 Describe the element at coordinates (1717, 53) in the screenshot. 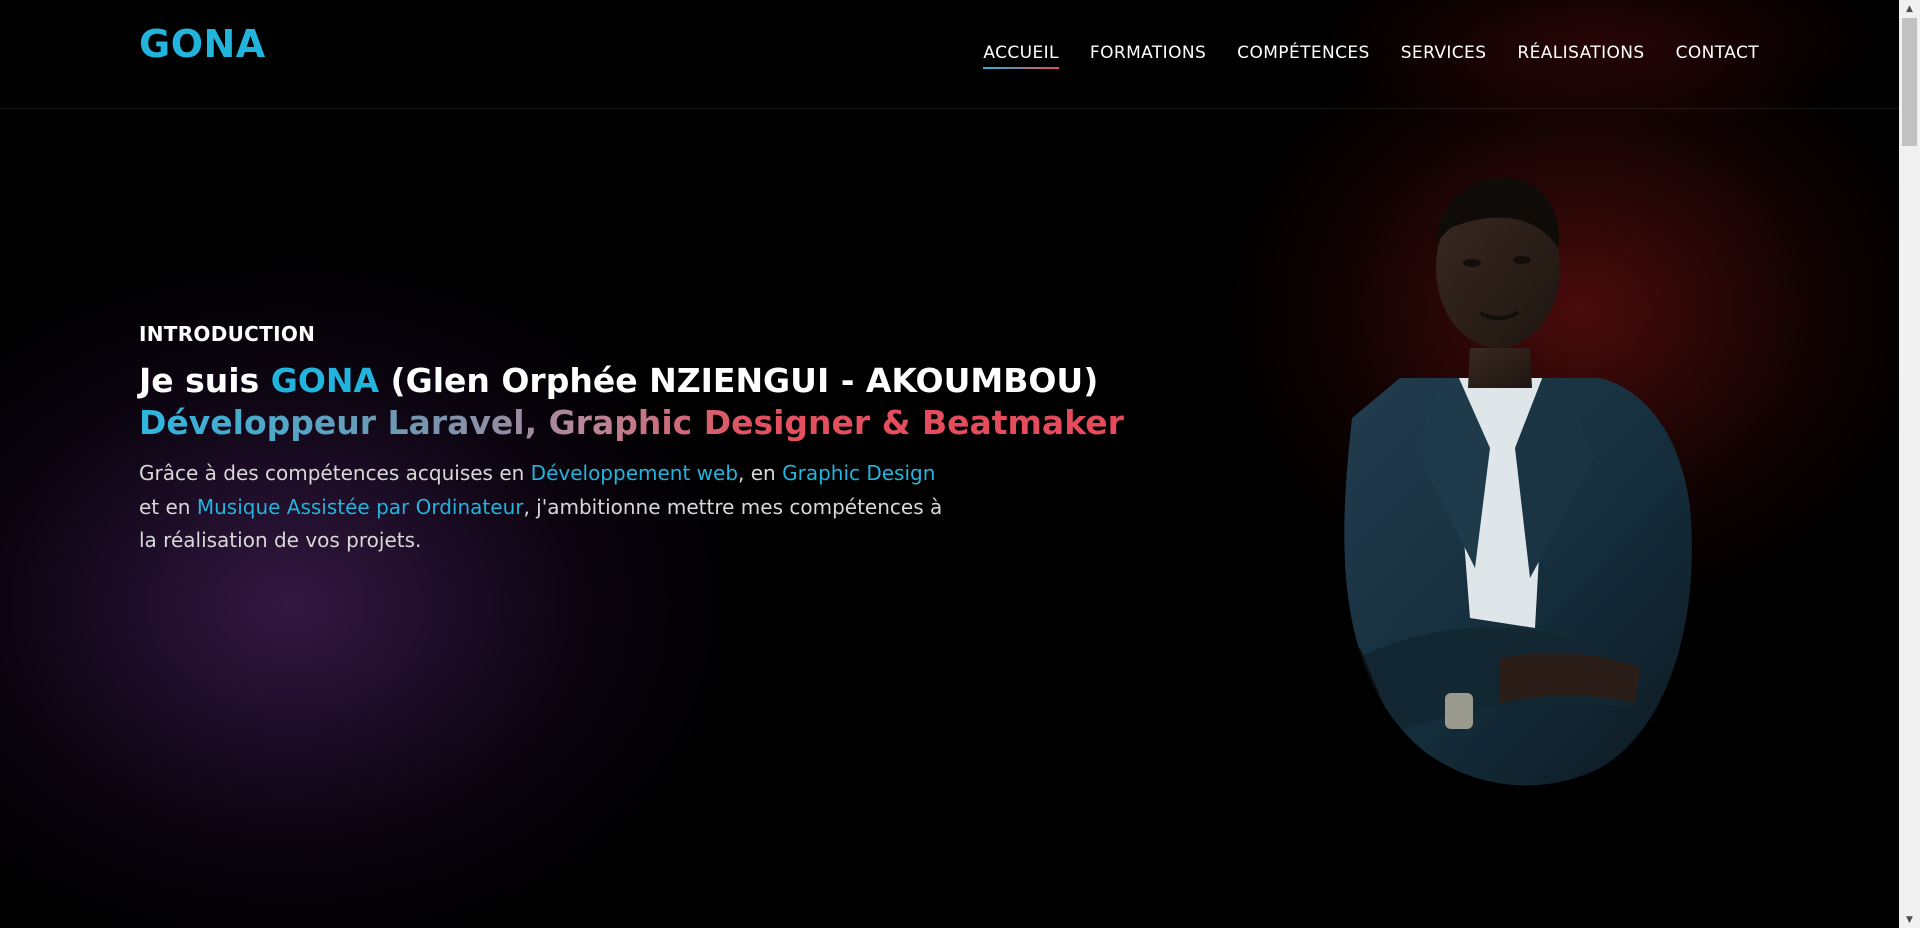

I see `nav-item-contact: CONTACT` at that location.